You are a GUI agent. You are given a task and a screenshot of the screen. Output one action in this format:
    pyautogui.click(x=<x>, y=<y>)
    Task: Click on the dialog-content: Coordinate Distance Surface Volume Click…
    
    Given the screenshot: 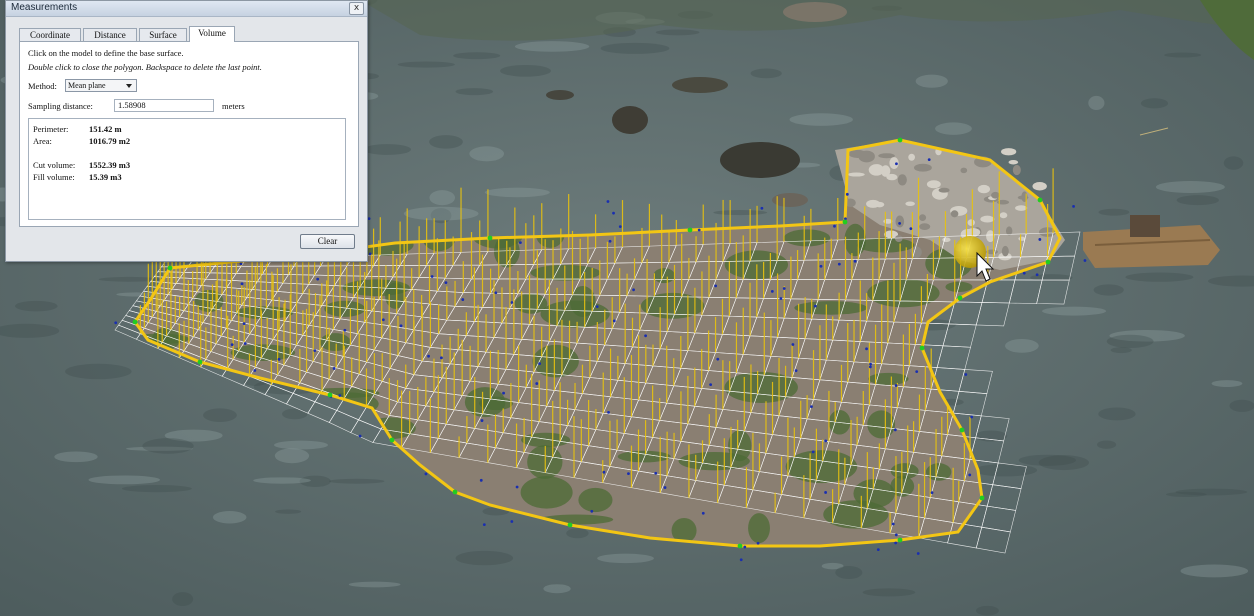 What is the action you would take?
    pyautogui.click(x=189, y=126)
    